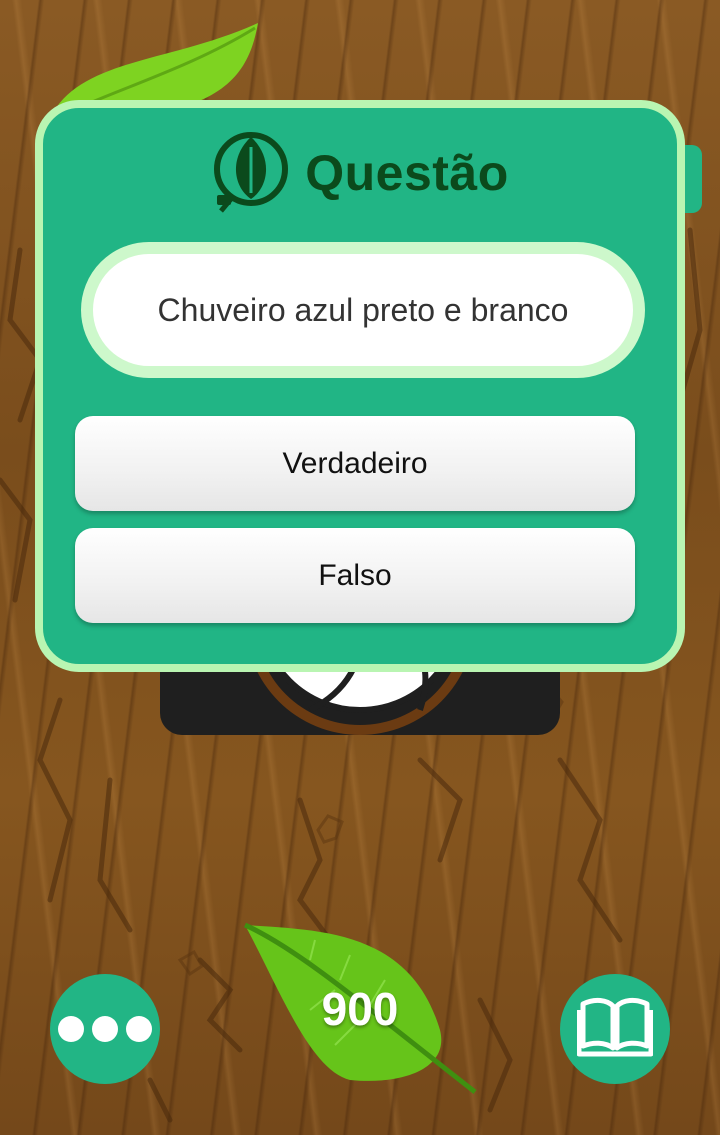 The height and width of the screenshot is (1135, 720). What do you see at coordinates (251, 173) in the screenshot?
I see `leaf-plug-logo-icon` at bounding box center [251, 173].